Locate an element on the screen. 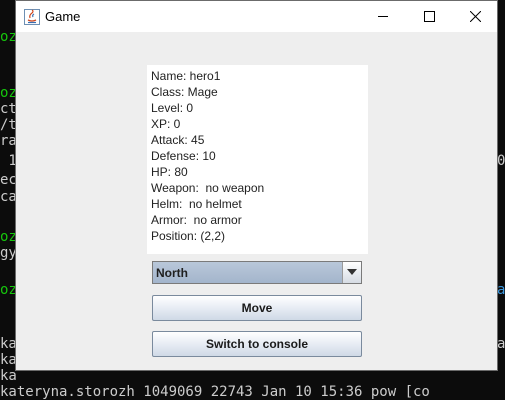 This screenshot has height=400, width=505. hero-level: Level: 0 is located at coordinates (172, 108).